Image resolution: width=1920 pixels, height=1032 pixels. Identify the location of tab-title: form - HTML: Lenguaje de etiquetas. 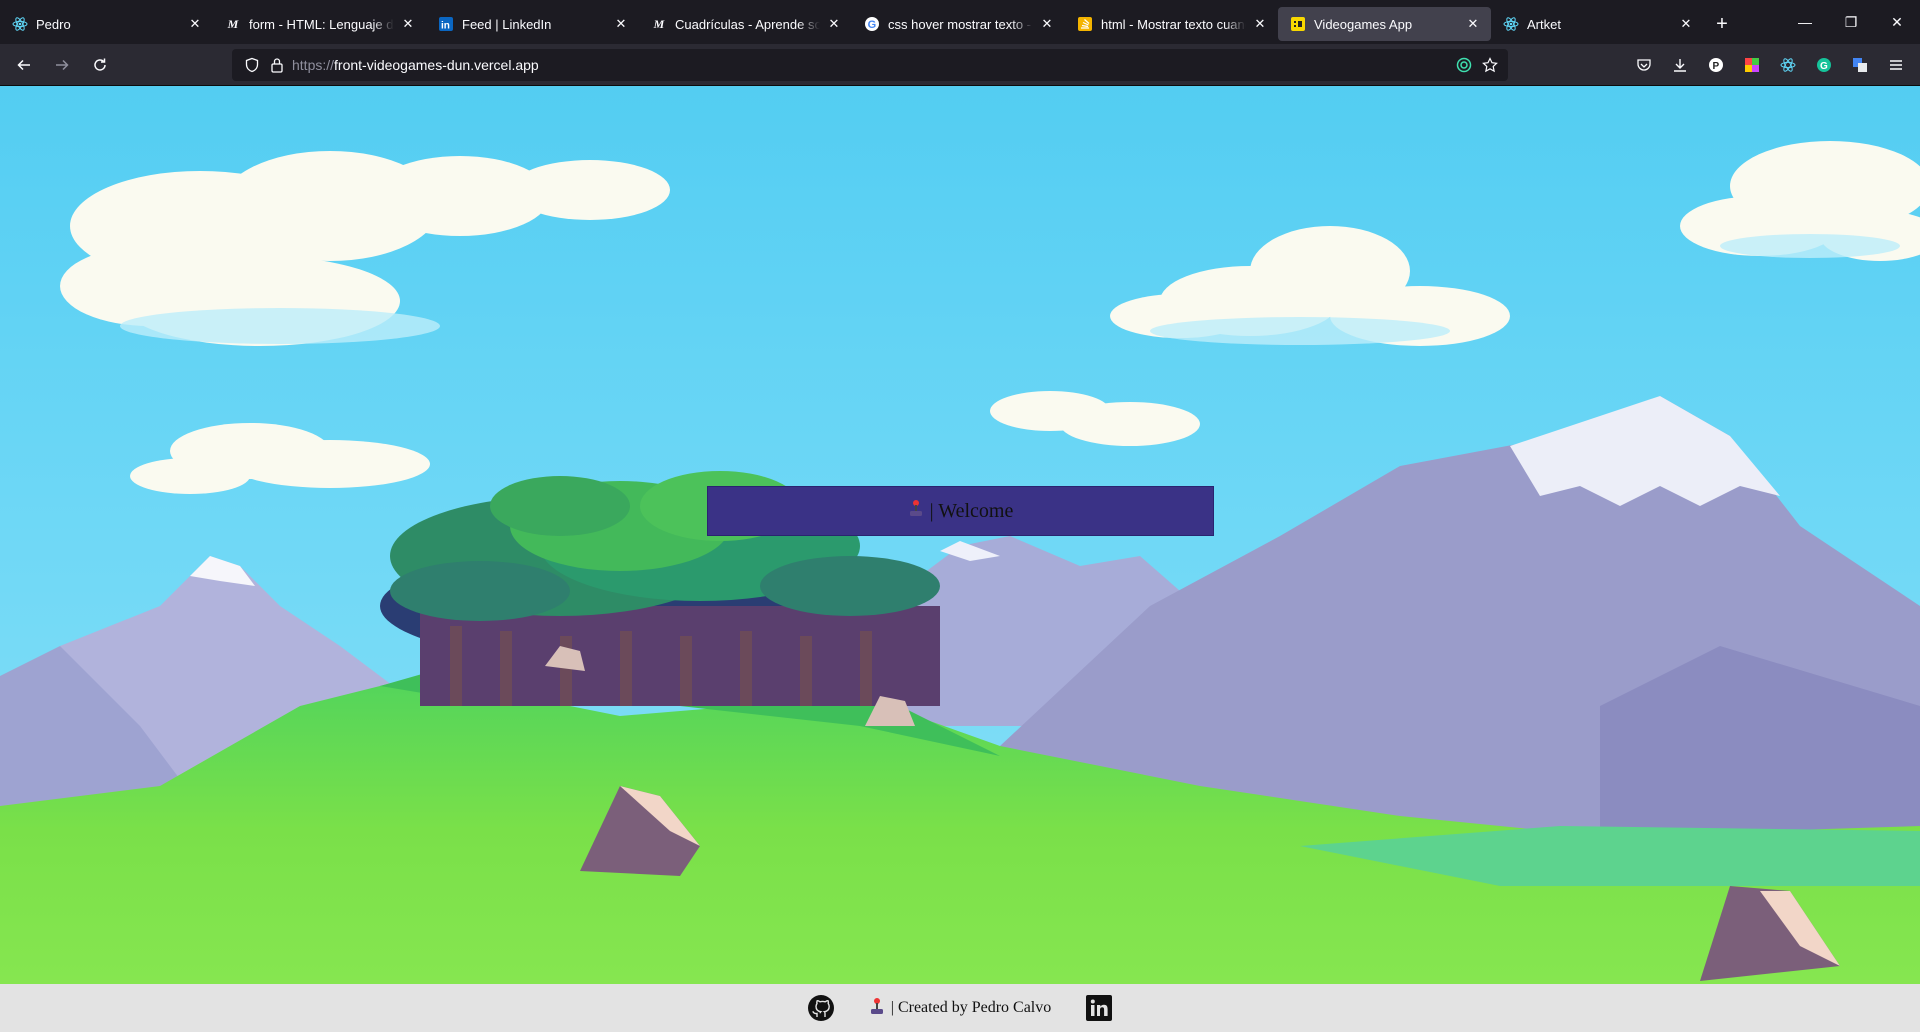
(321, 24).